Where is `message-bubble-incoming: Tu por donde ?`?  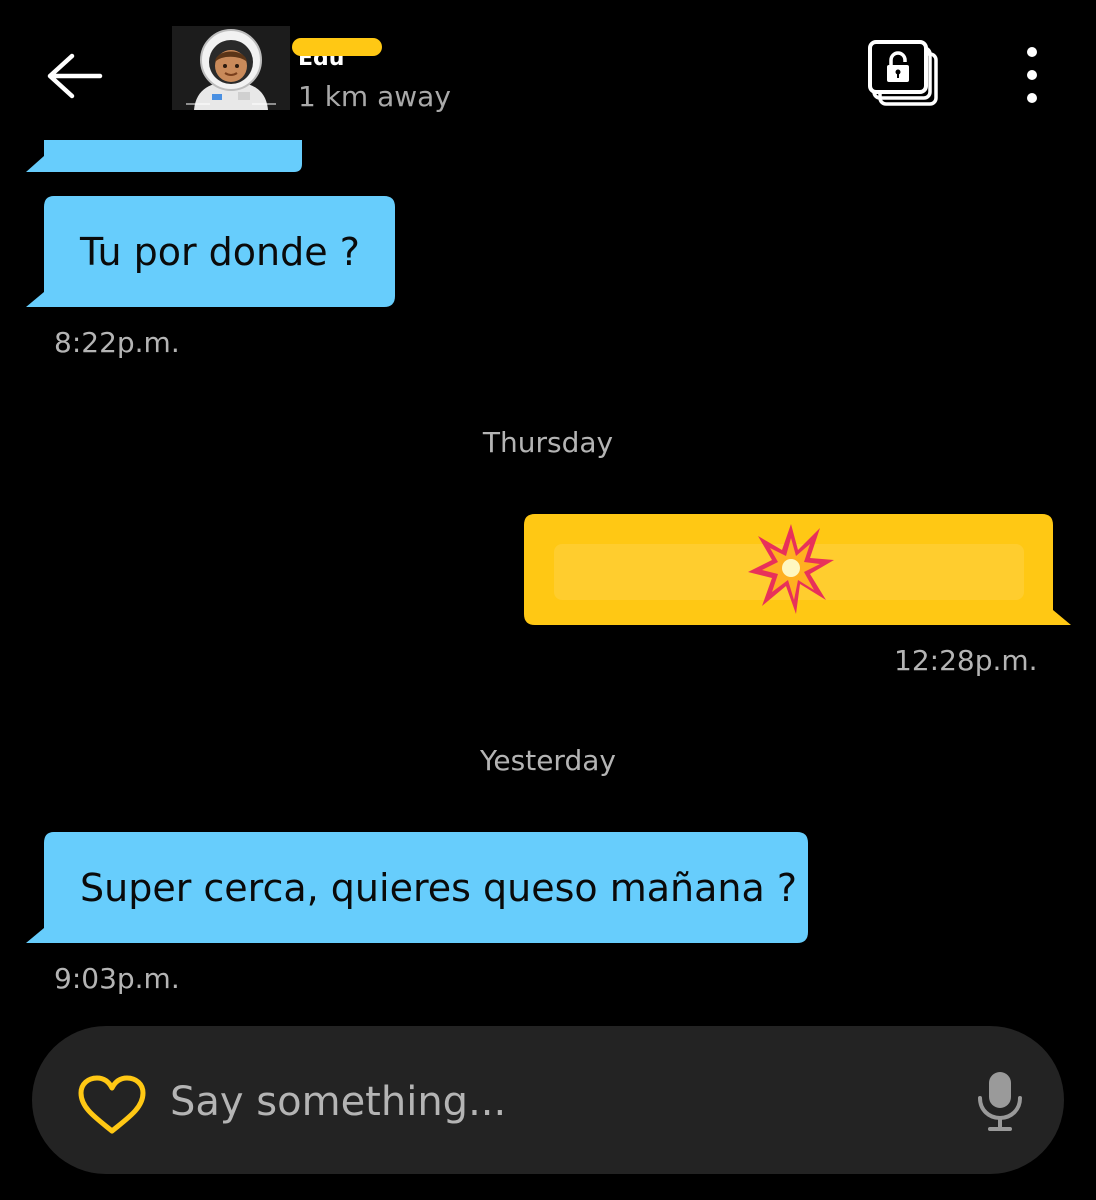
message-bubble-incoming: Tu por donde ? is located at coordinates (211, 252).